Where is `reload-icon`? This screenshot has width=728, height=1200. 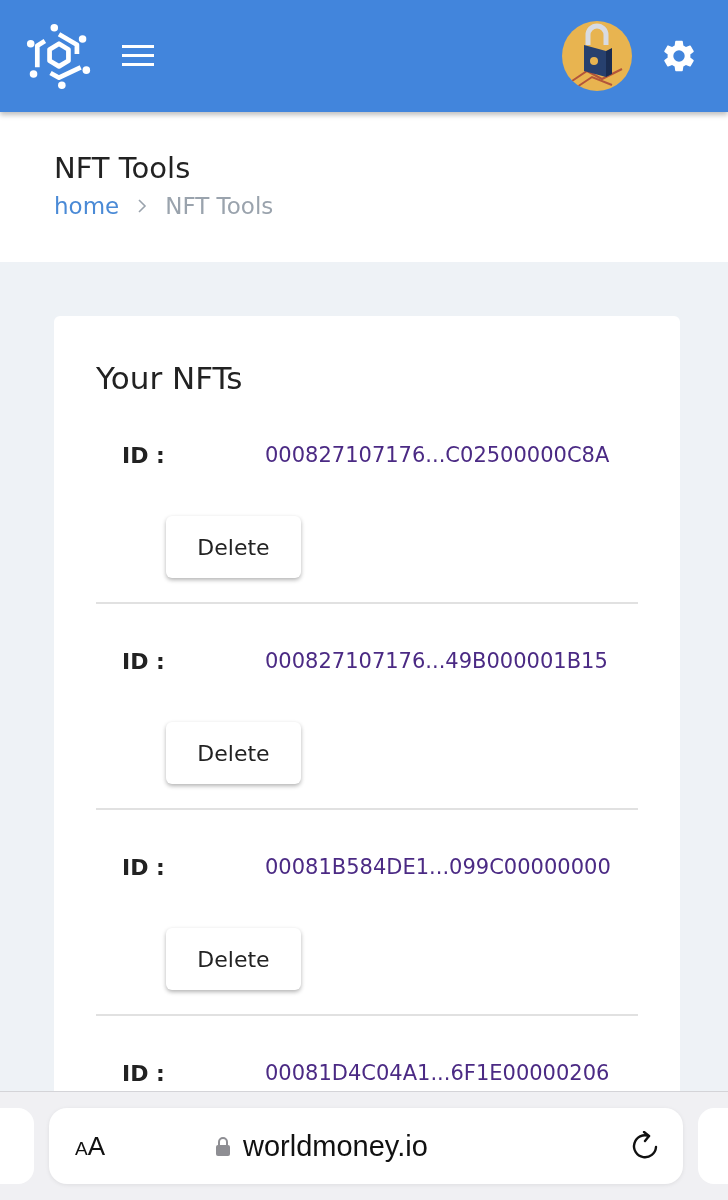
reload-icon is located at coordinates (645, 1146).